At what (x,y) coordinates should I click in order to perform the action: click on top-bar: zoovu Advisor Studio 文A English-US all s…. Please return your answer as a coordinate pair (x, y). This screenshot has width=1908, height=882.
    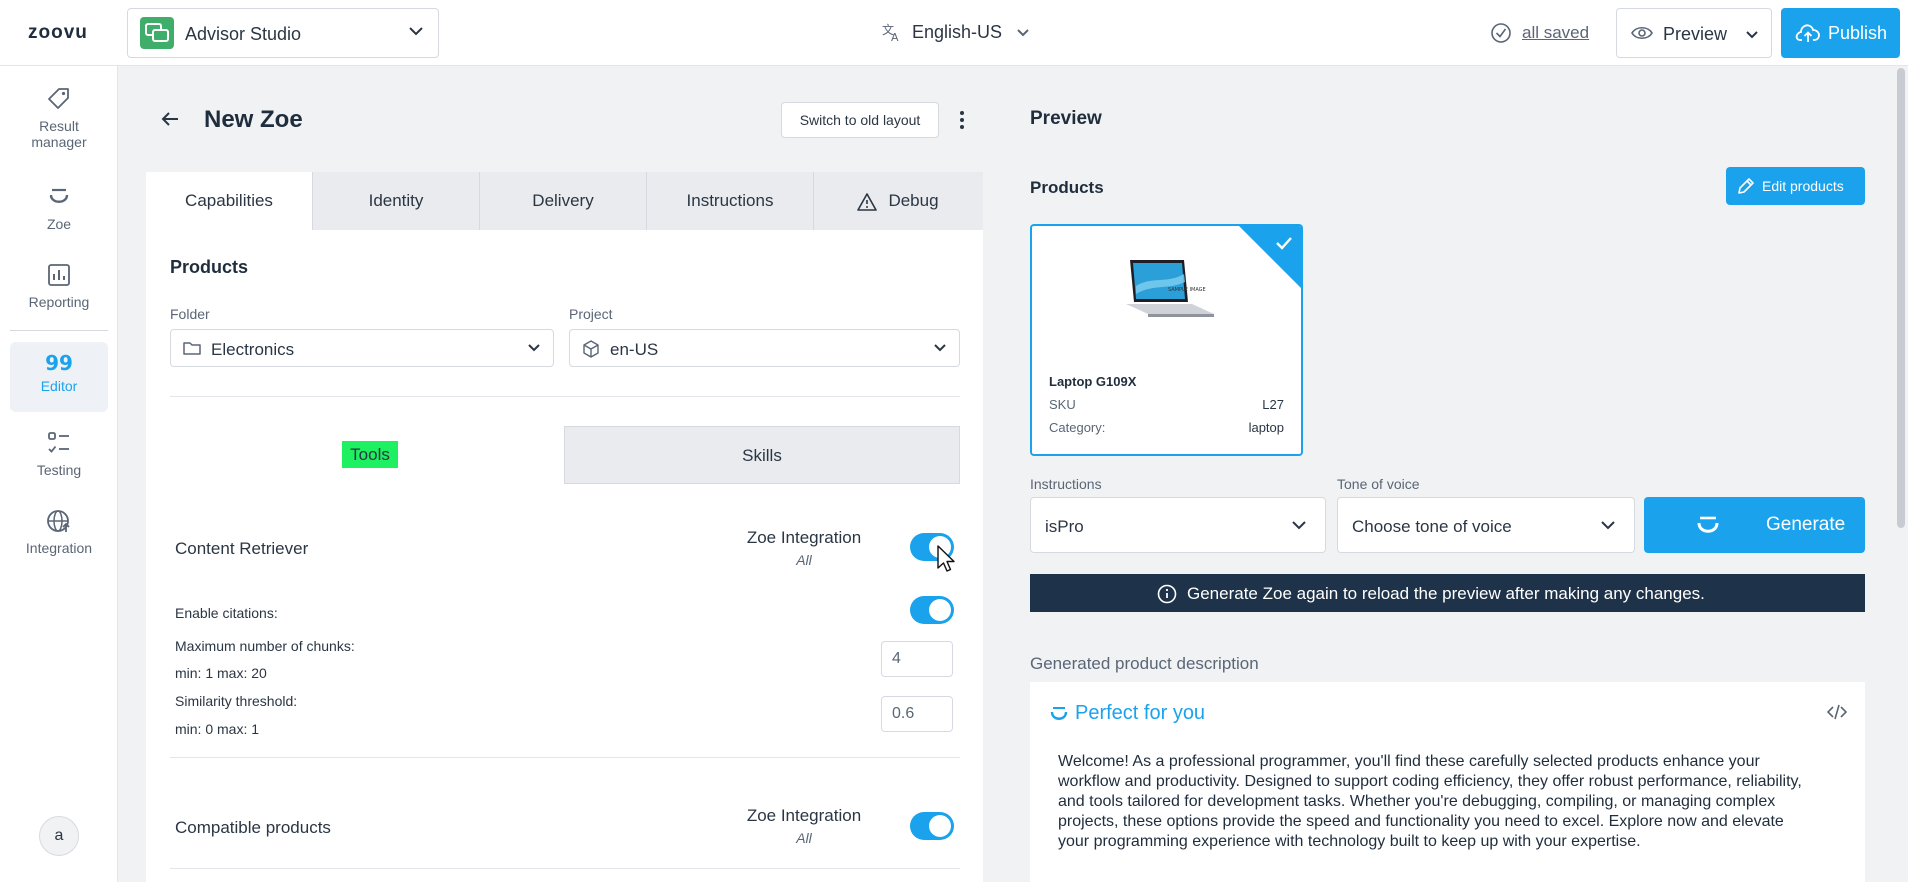
    Looking at the image, I should click on (954, 33).